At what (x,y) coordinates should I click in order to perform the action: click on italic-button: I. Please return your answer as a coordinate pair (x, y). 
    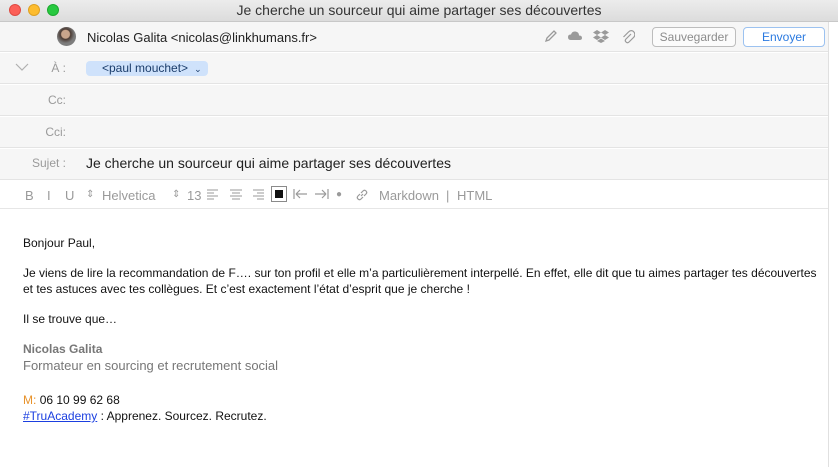
    Looking at the image, I should click on (49, 195).